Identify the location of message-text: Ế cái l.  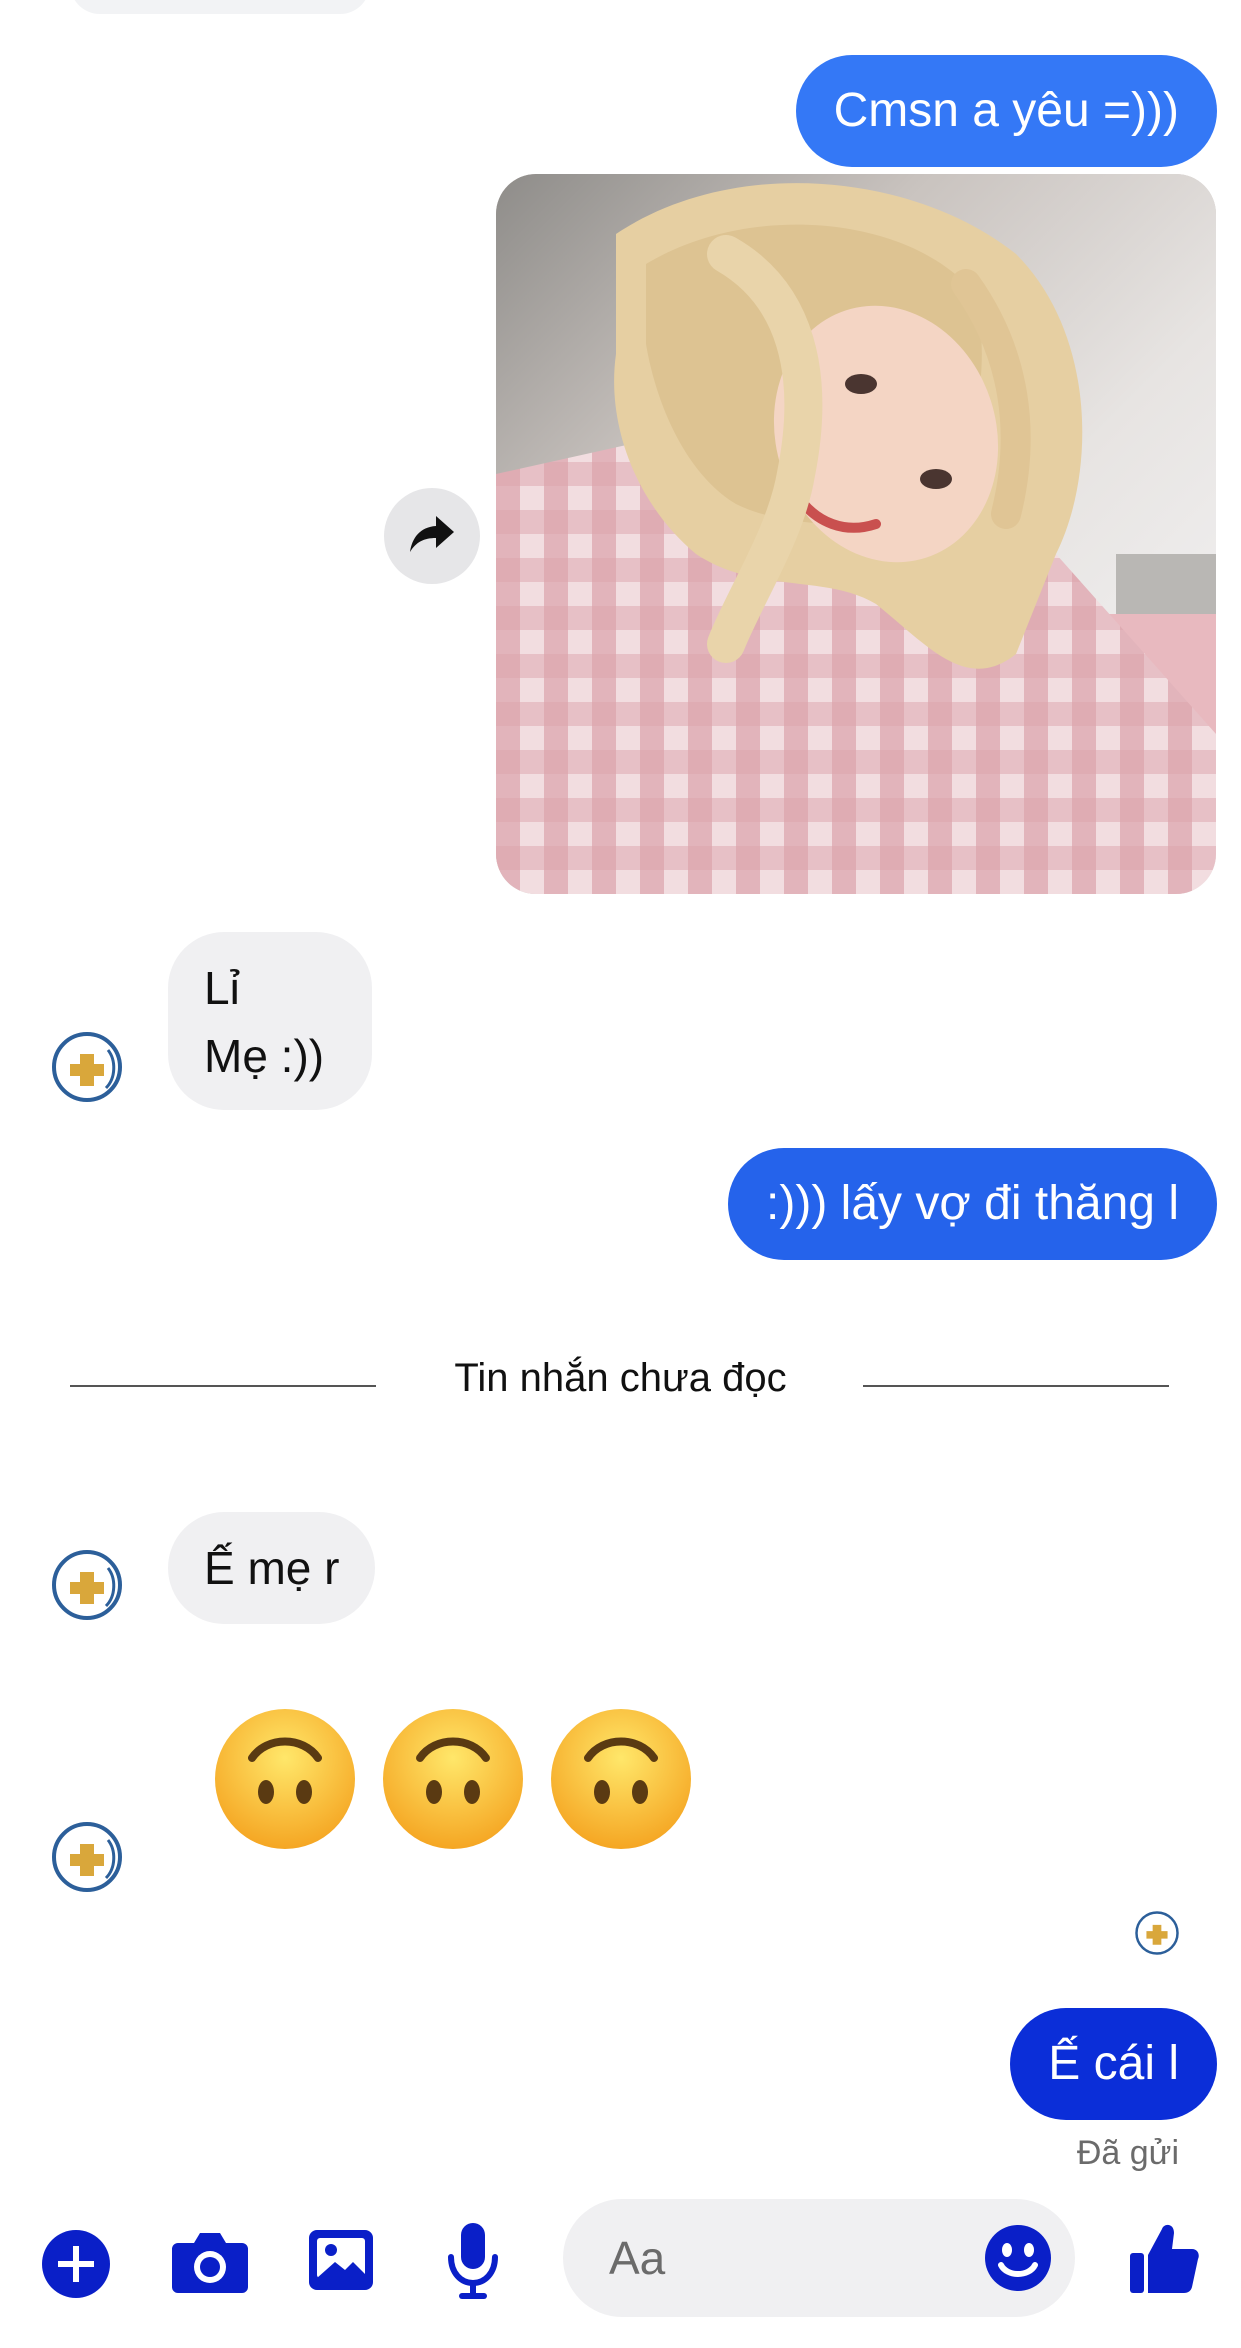
(1113, 2063).